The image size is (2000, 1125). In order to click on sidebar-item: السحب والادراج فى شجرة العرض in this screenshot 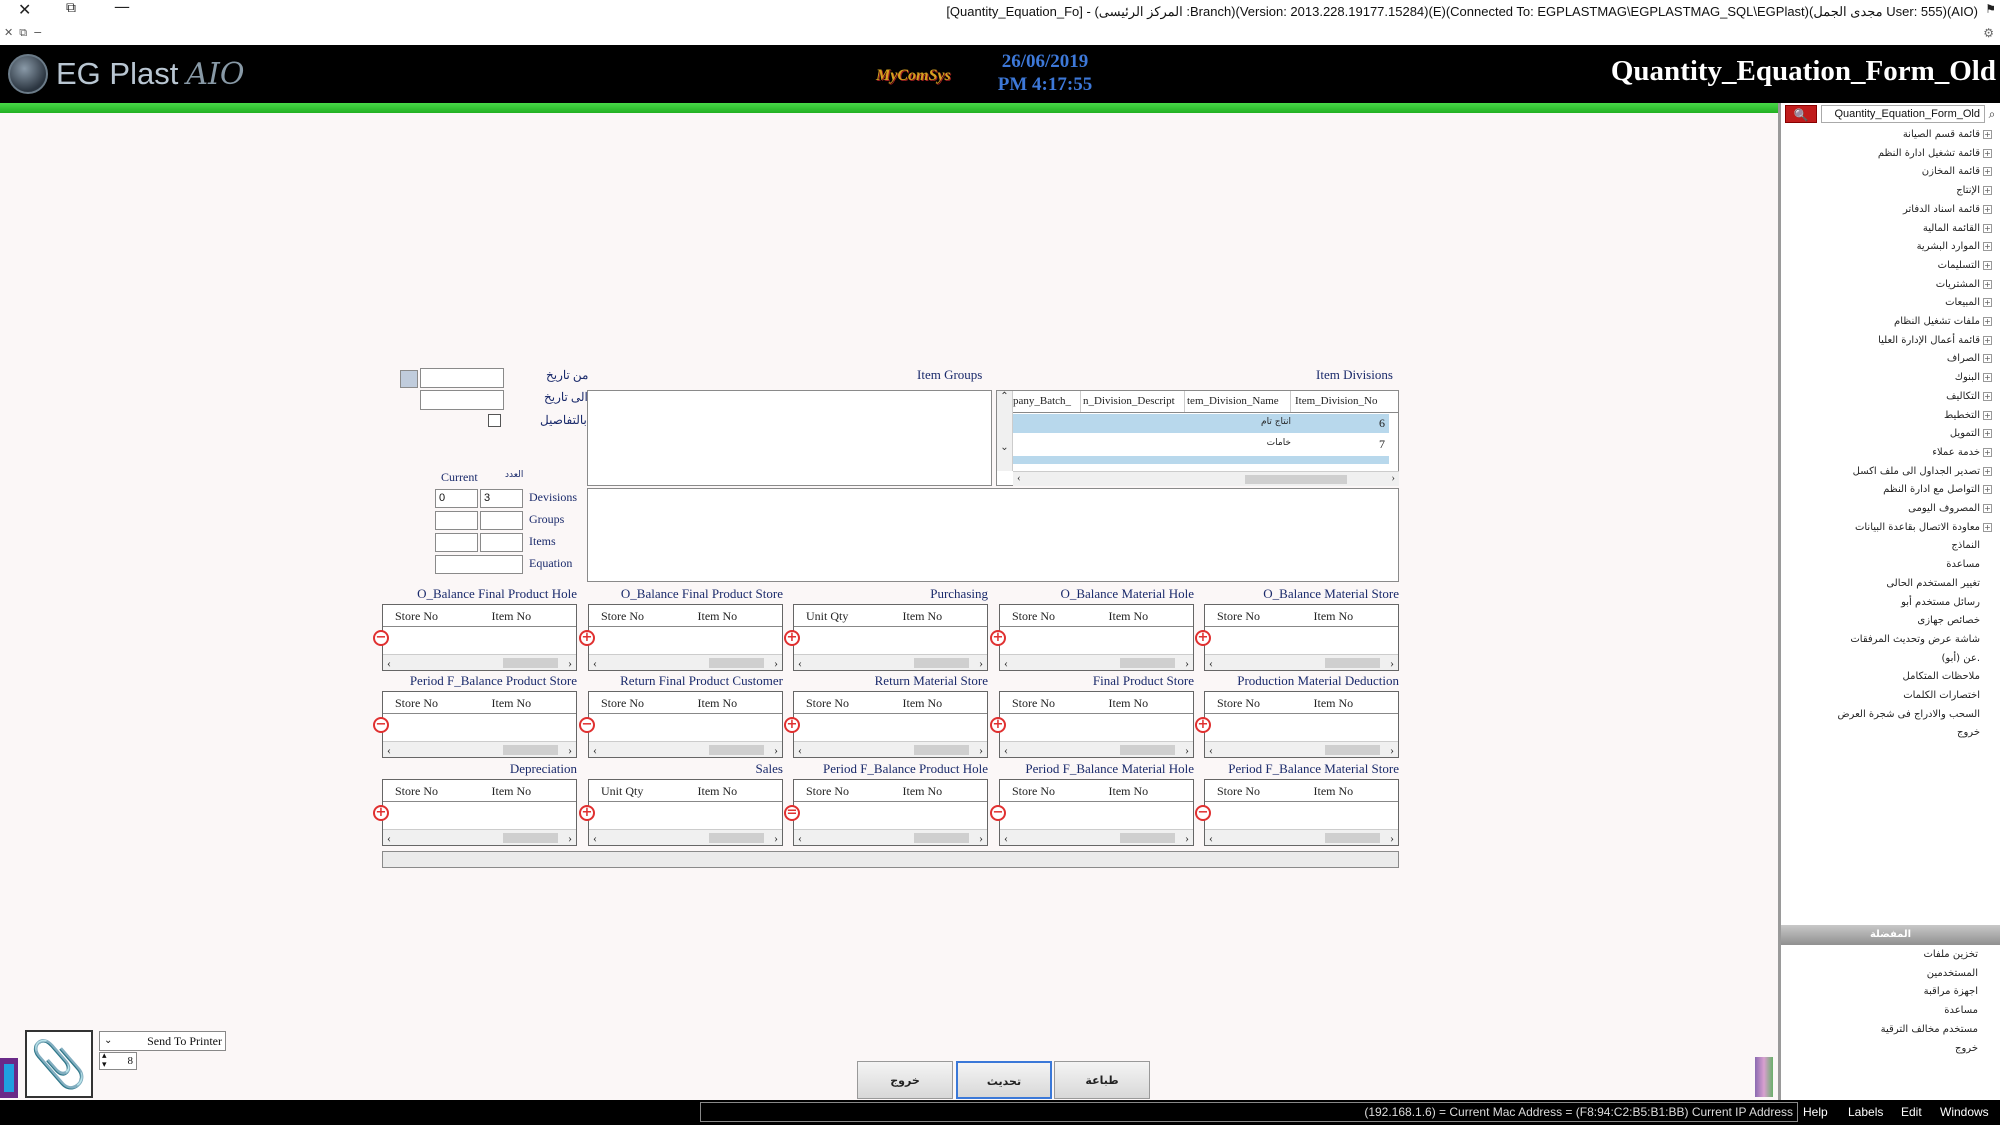, I will do `click(1908, 714)`.